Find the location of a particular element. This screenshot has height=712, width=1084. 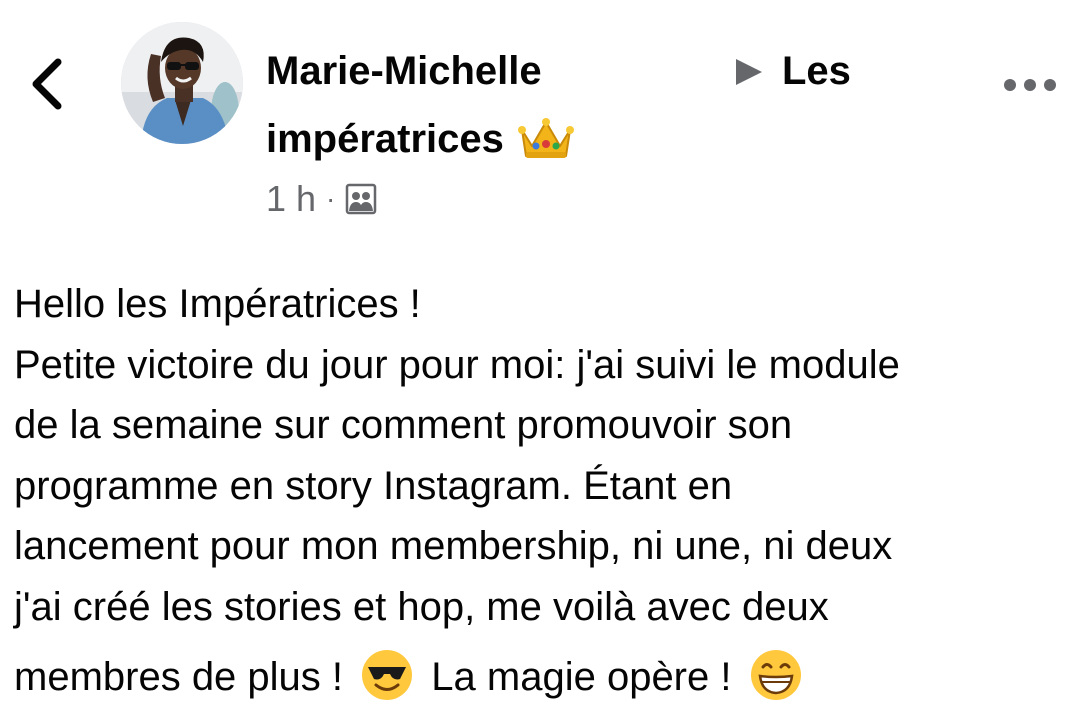

post-meta: 1 h · is located at coordinates (321, 199).